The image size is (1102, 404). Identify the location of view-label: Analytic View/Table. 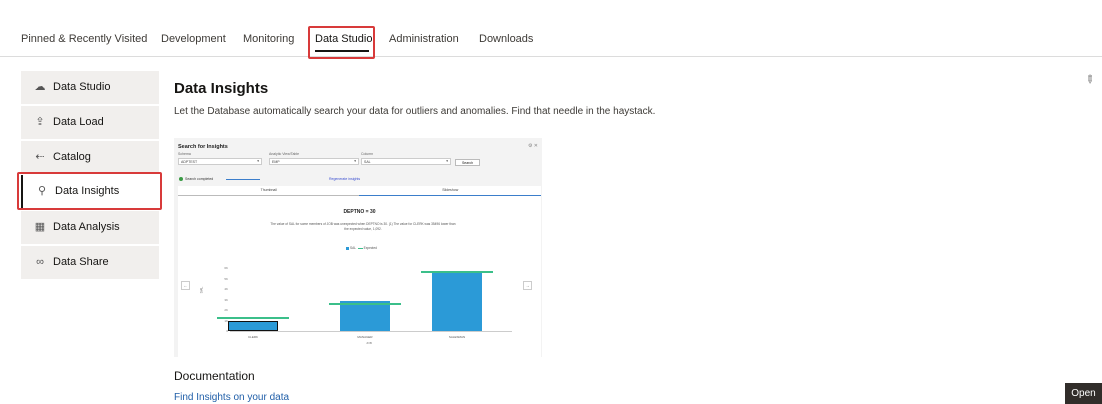
(284, 154).